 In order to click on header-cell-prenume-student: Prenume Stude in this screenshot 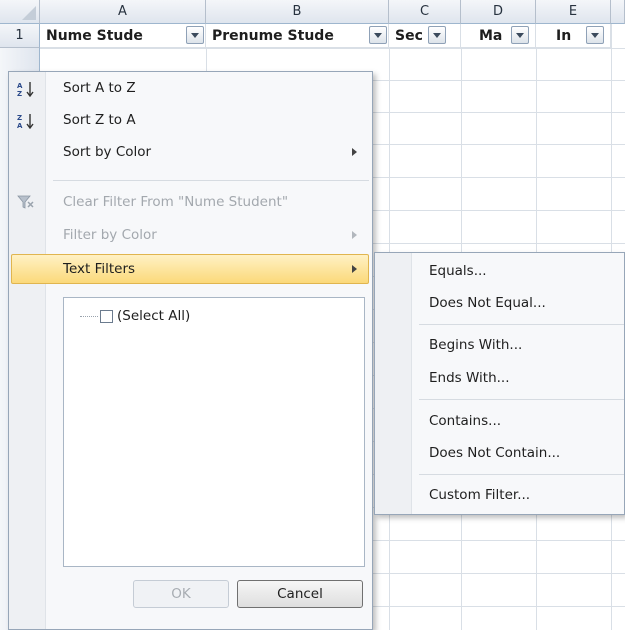, I will do `click(297, 36)`.